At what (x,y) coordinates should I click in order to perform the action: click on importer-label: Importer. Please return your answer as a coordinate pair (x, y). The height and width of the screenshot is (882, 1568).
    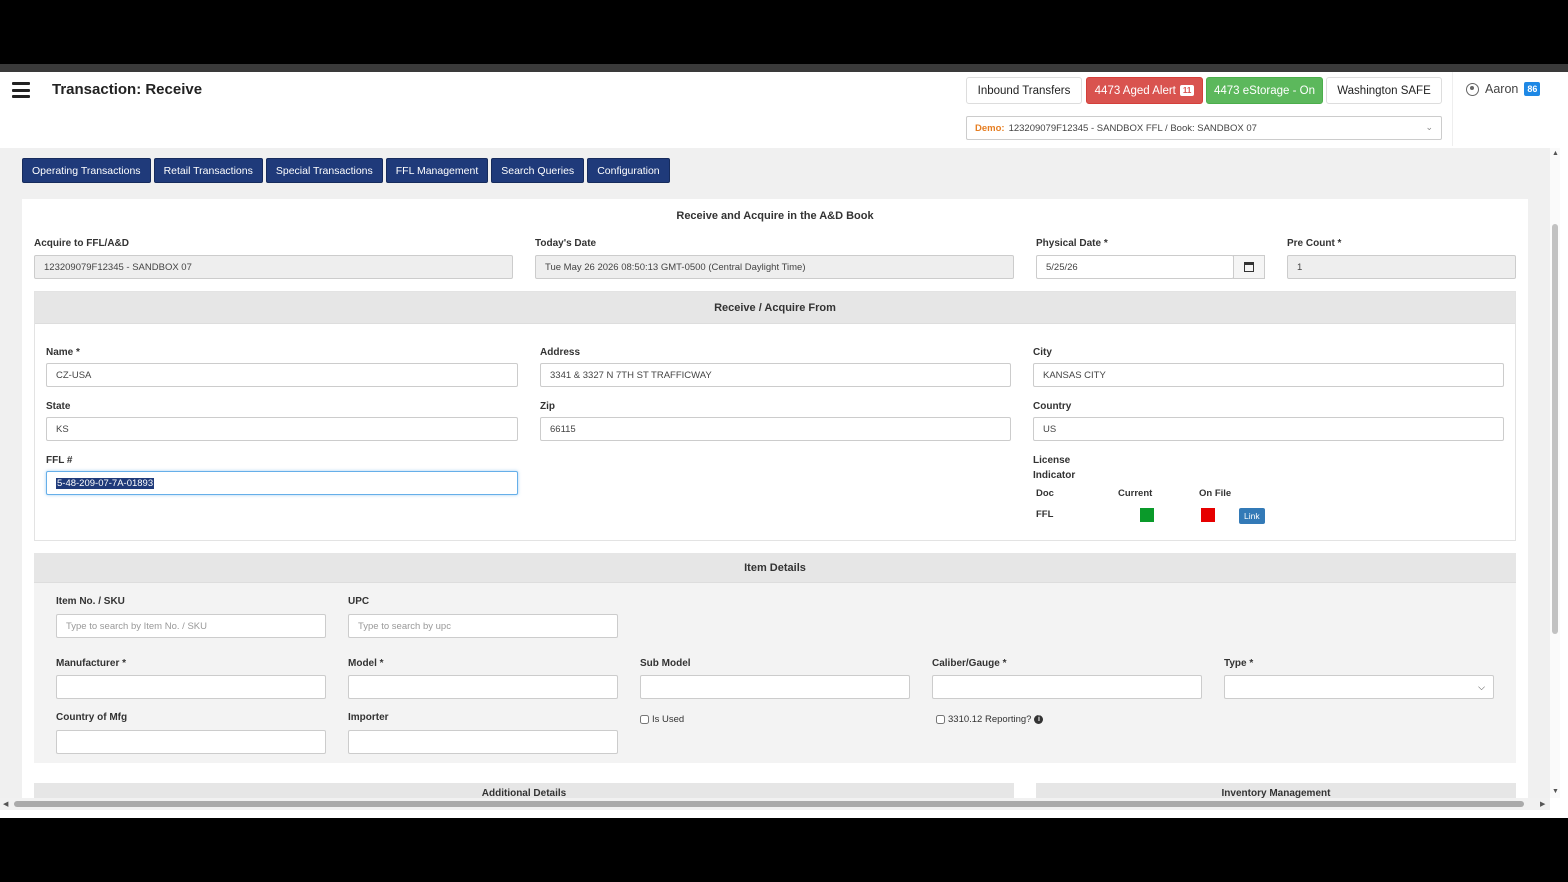
    Looking at the image, I should click on (368, 717).